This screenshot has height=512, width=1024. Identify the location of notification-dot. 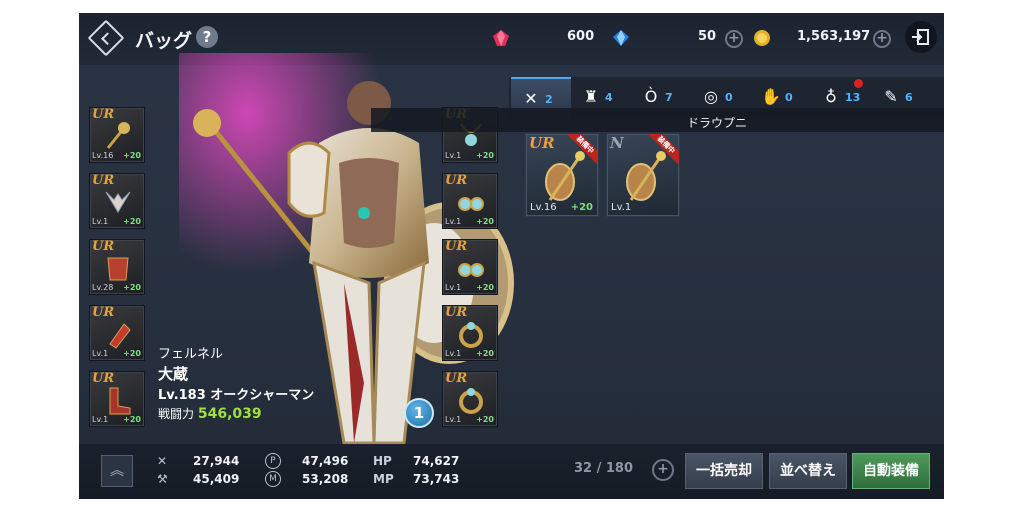
(858, 83).